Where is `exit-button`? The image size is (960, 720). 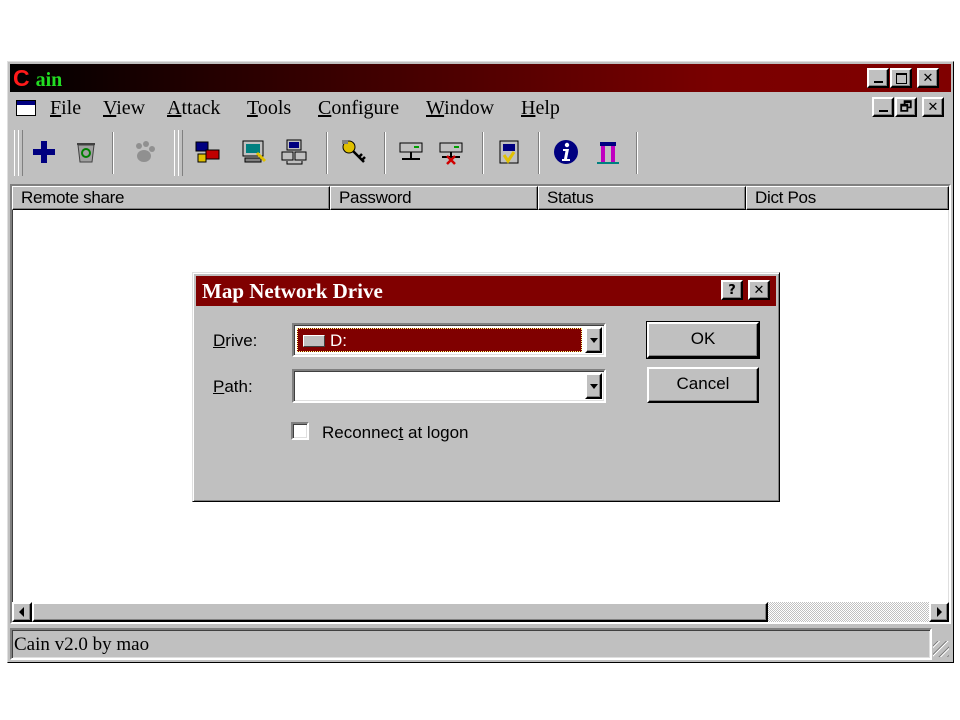
exit-button is located at coordinates (608, 152).